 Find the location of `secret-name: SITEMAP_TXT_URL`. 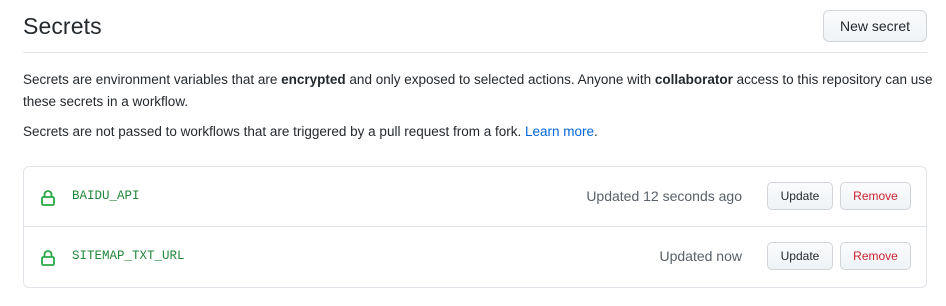

secret-name: SITEMAP_TXT_URL is located at coordinates (128, 256).